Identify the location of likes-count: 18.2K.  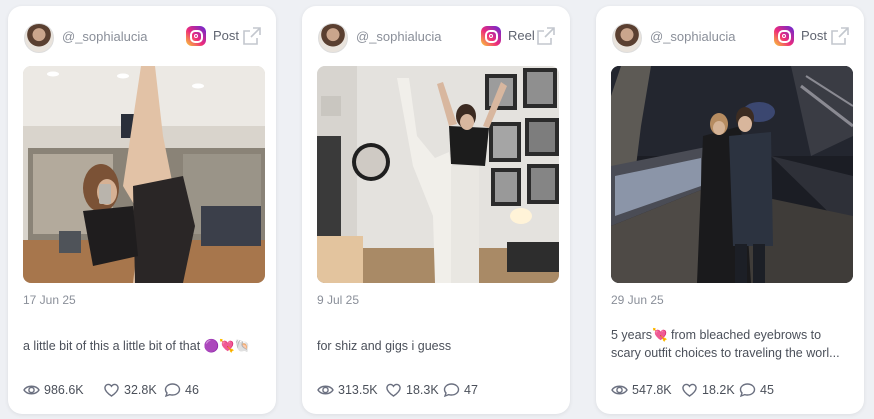
(718, 390).